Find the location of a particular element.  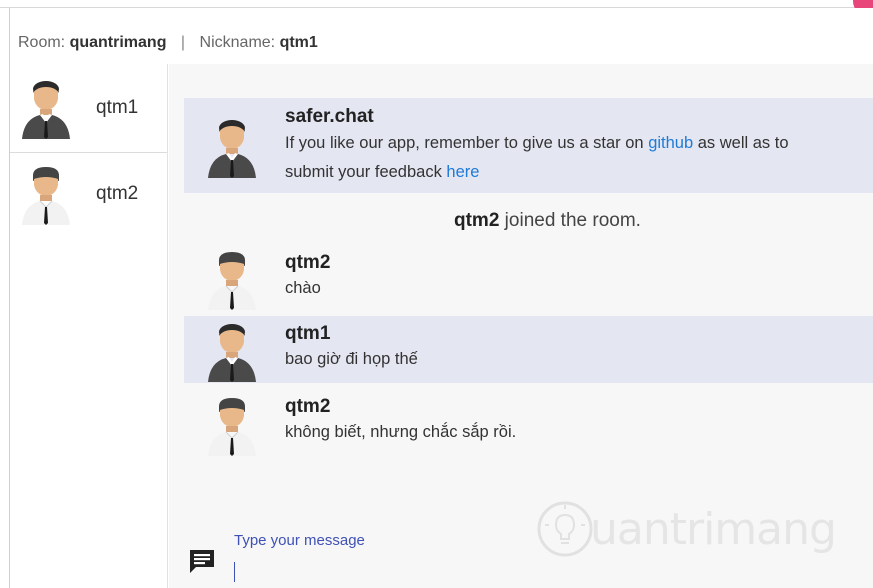

message-body: qtm1 bao giờ đi họp thế is located at coordinates (351, 348).